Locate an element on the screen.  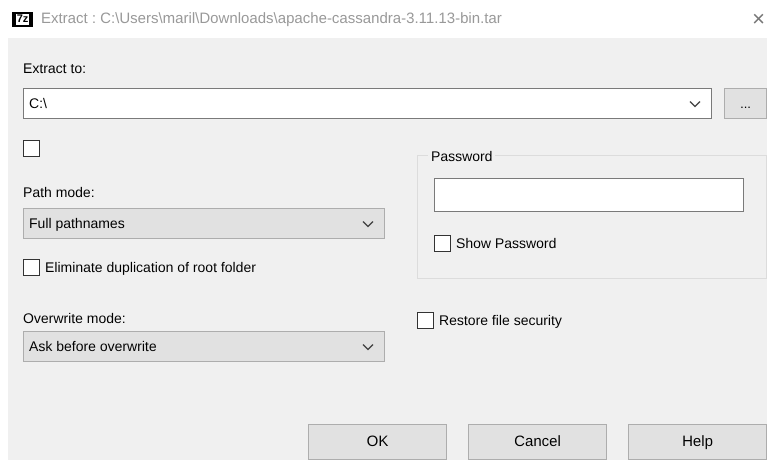
app-logo: 7z is located at coordinates (22, 19).